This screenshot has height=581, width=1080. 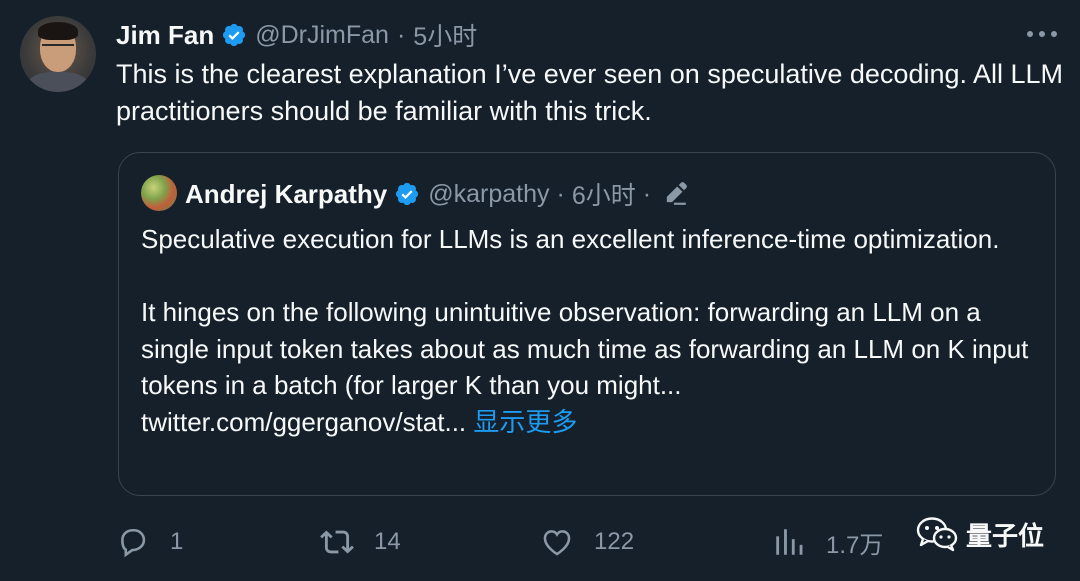 I want to click on tweet-header: Jim Fan @DrJimFan · 5小时, so click(x=296, y=35).